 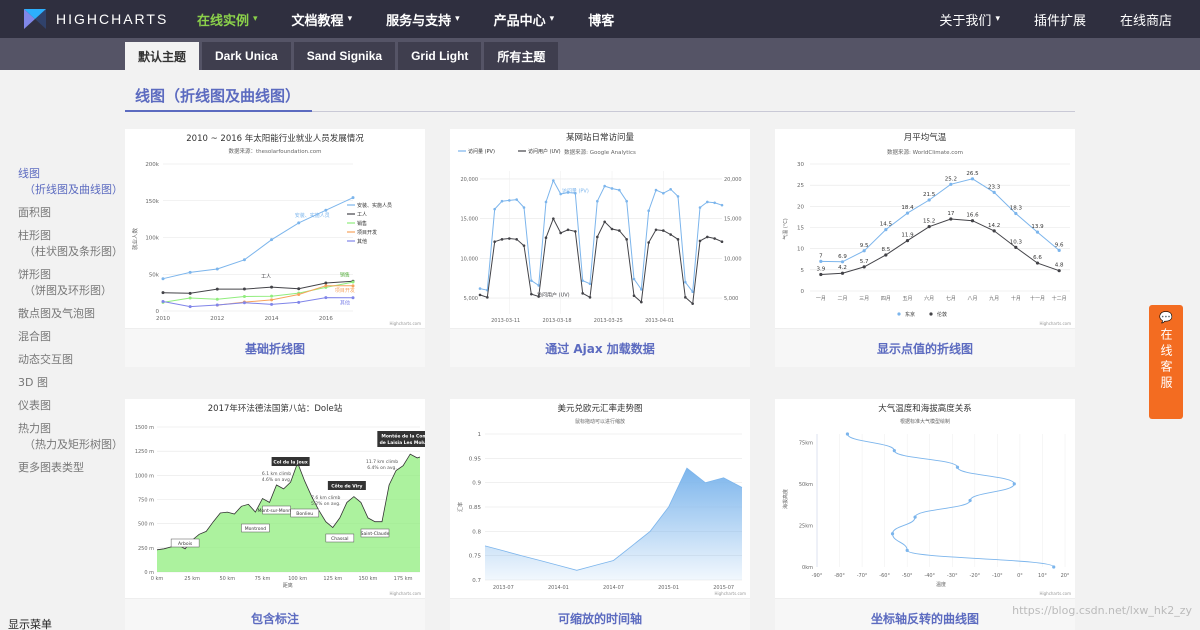 What do you see at coordinates (68, 314) in the screenshot?
I see `sidebar-item-4: 散点图及气泡图` at bounding box center [68, 314].